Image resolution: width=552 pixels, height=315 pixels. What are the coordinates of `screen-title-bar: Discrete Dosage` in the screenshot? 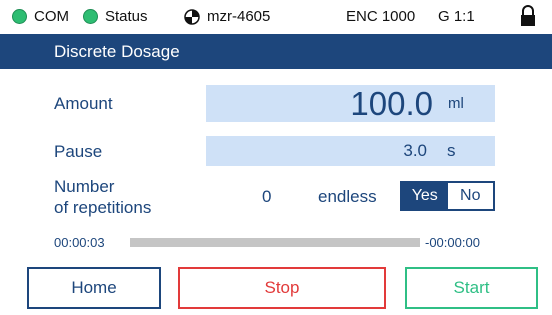 It's located at (276, 51).